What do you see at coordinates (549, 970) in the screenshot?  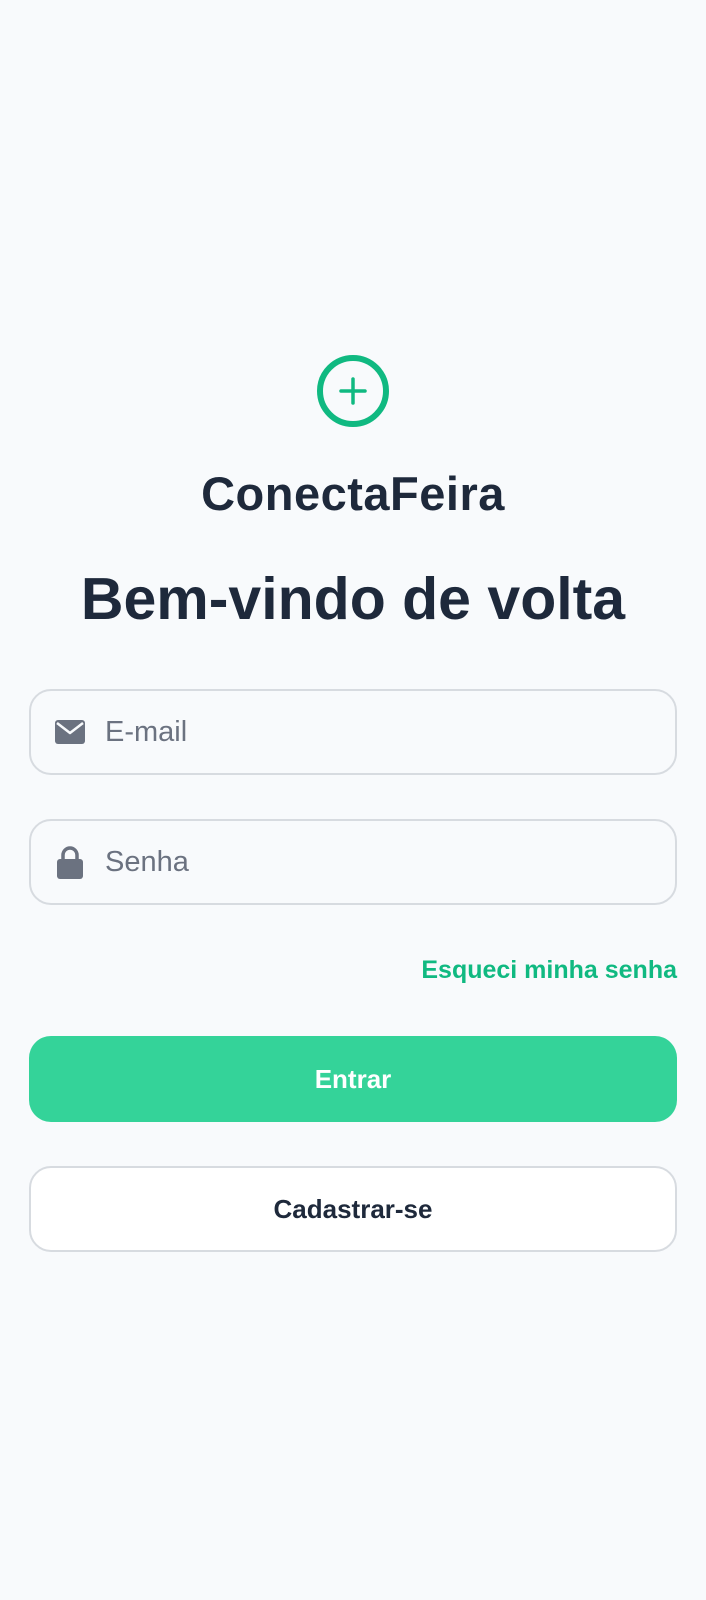 I see `forgot-password-link: Esqueci minha senha` at bounding box center [549, 970].